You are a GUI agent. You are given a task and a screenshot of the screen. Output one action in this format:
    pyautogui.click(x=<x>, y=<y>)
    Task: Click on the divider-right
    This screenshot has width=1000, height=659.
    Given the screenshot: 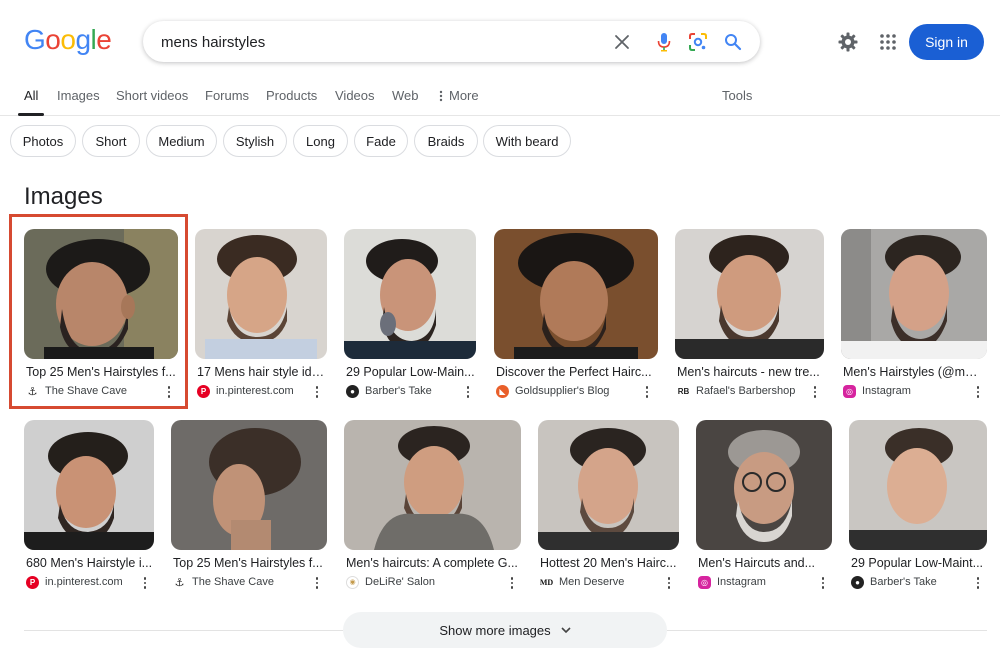 What is the action you would take?
    pyautogui.click(x=827, y=630)
    